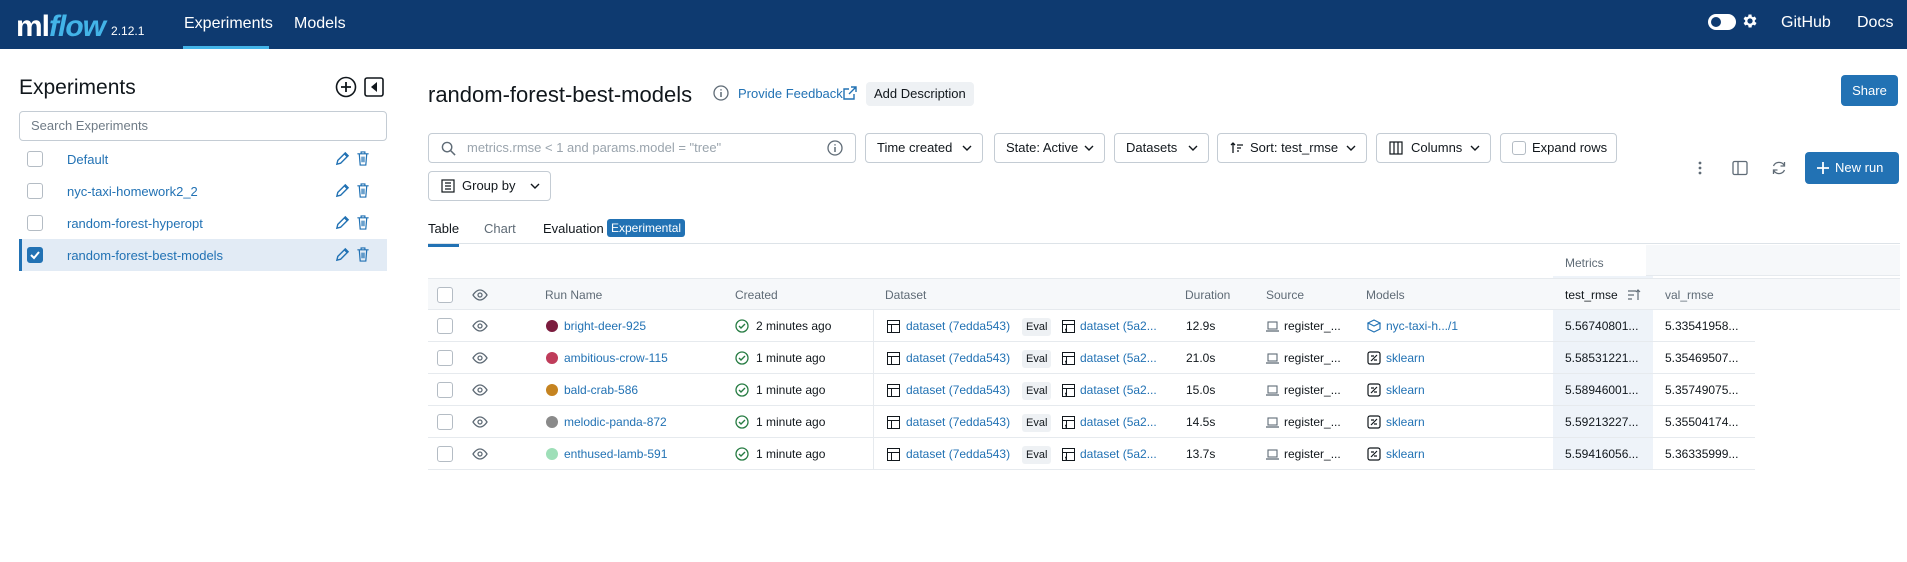 The image size is (1907, 562). Describe the element at coordinates (228, 24) in the screenshot. I see `nav-experiments: Experiments` at that location.